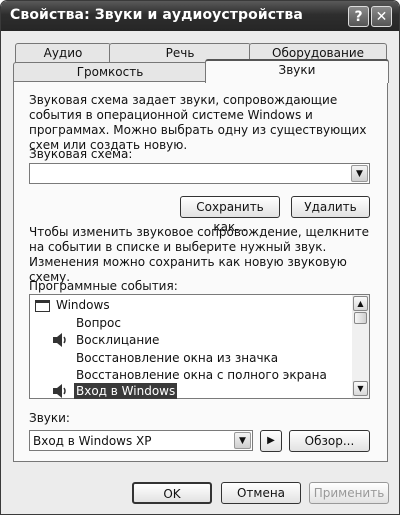 The height and width of the screenshot is (515, 400). Describe the element at coordinates (381, 16) in the screenshot. I see `close-button: ✕` at that location.